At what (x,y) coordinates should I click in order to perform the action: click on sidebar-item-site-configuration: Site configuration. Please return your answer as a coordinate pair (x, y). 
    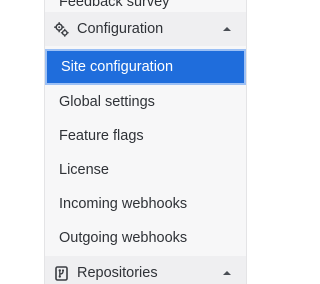
    Looking at the image, I should click on (145, 67).